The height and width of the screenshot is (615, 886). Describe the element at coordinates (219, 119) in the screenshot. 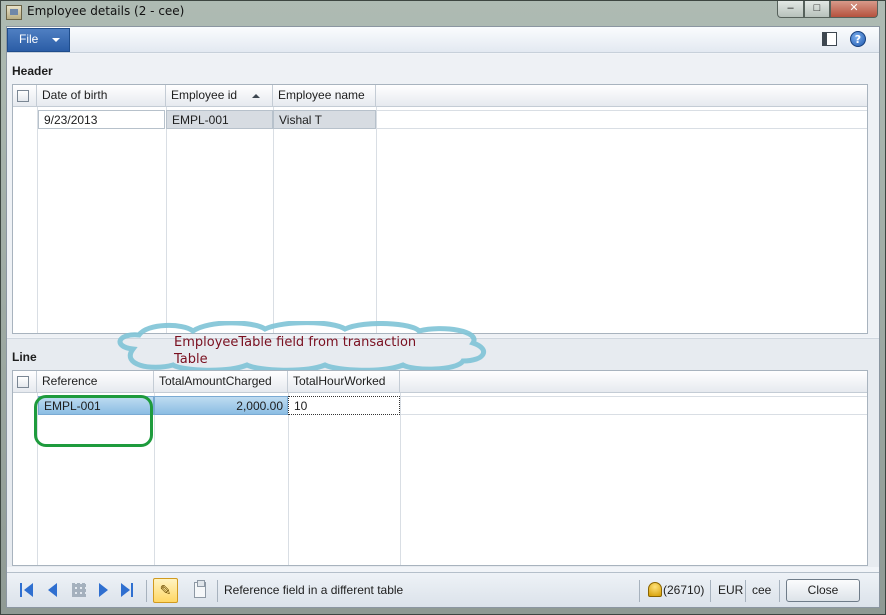

I see `cell-employee-id: EMPL-001` at that location.